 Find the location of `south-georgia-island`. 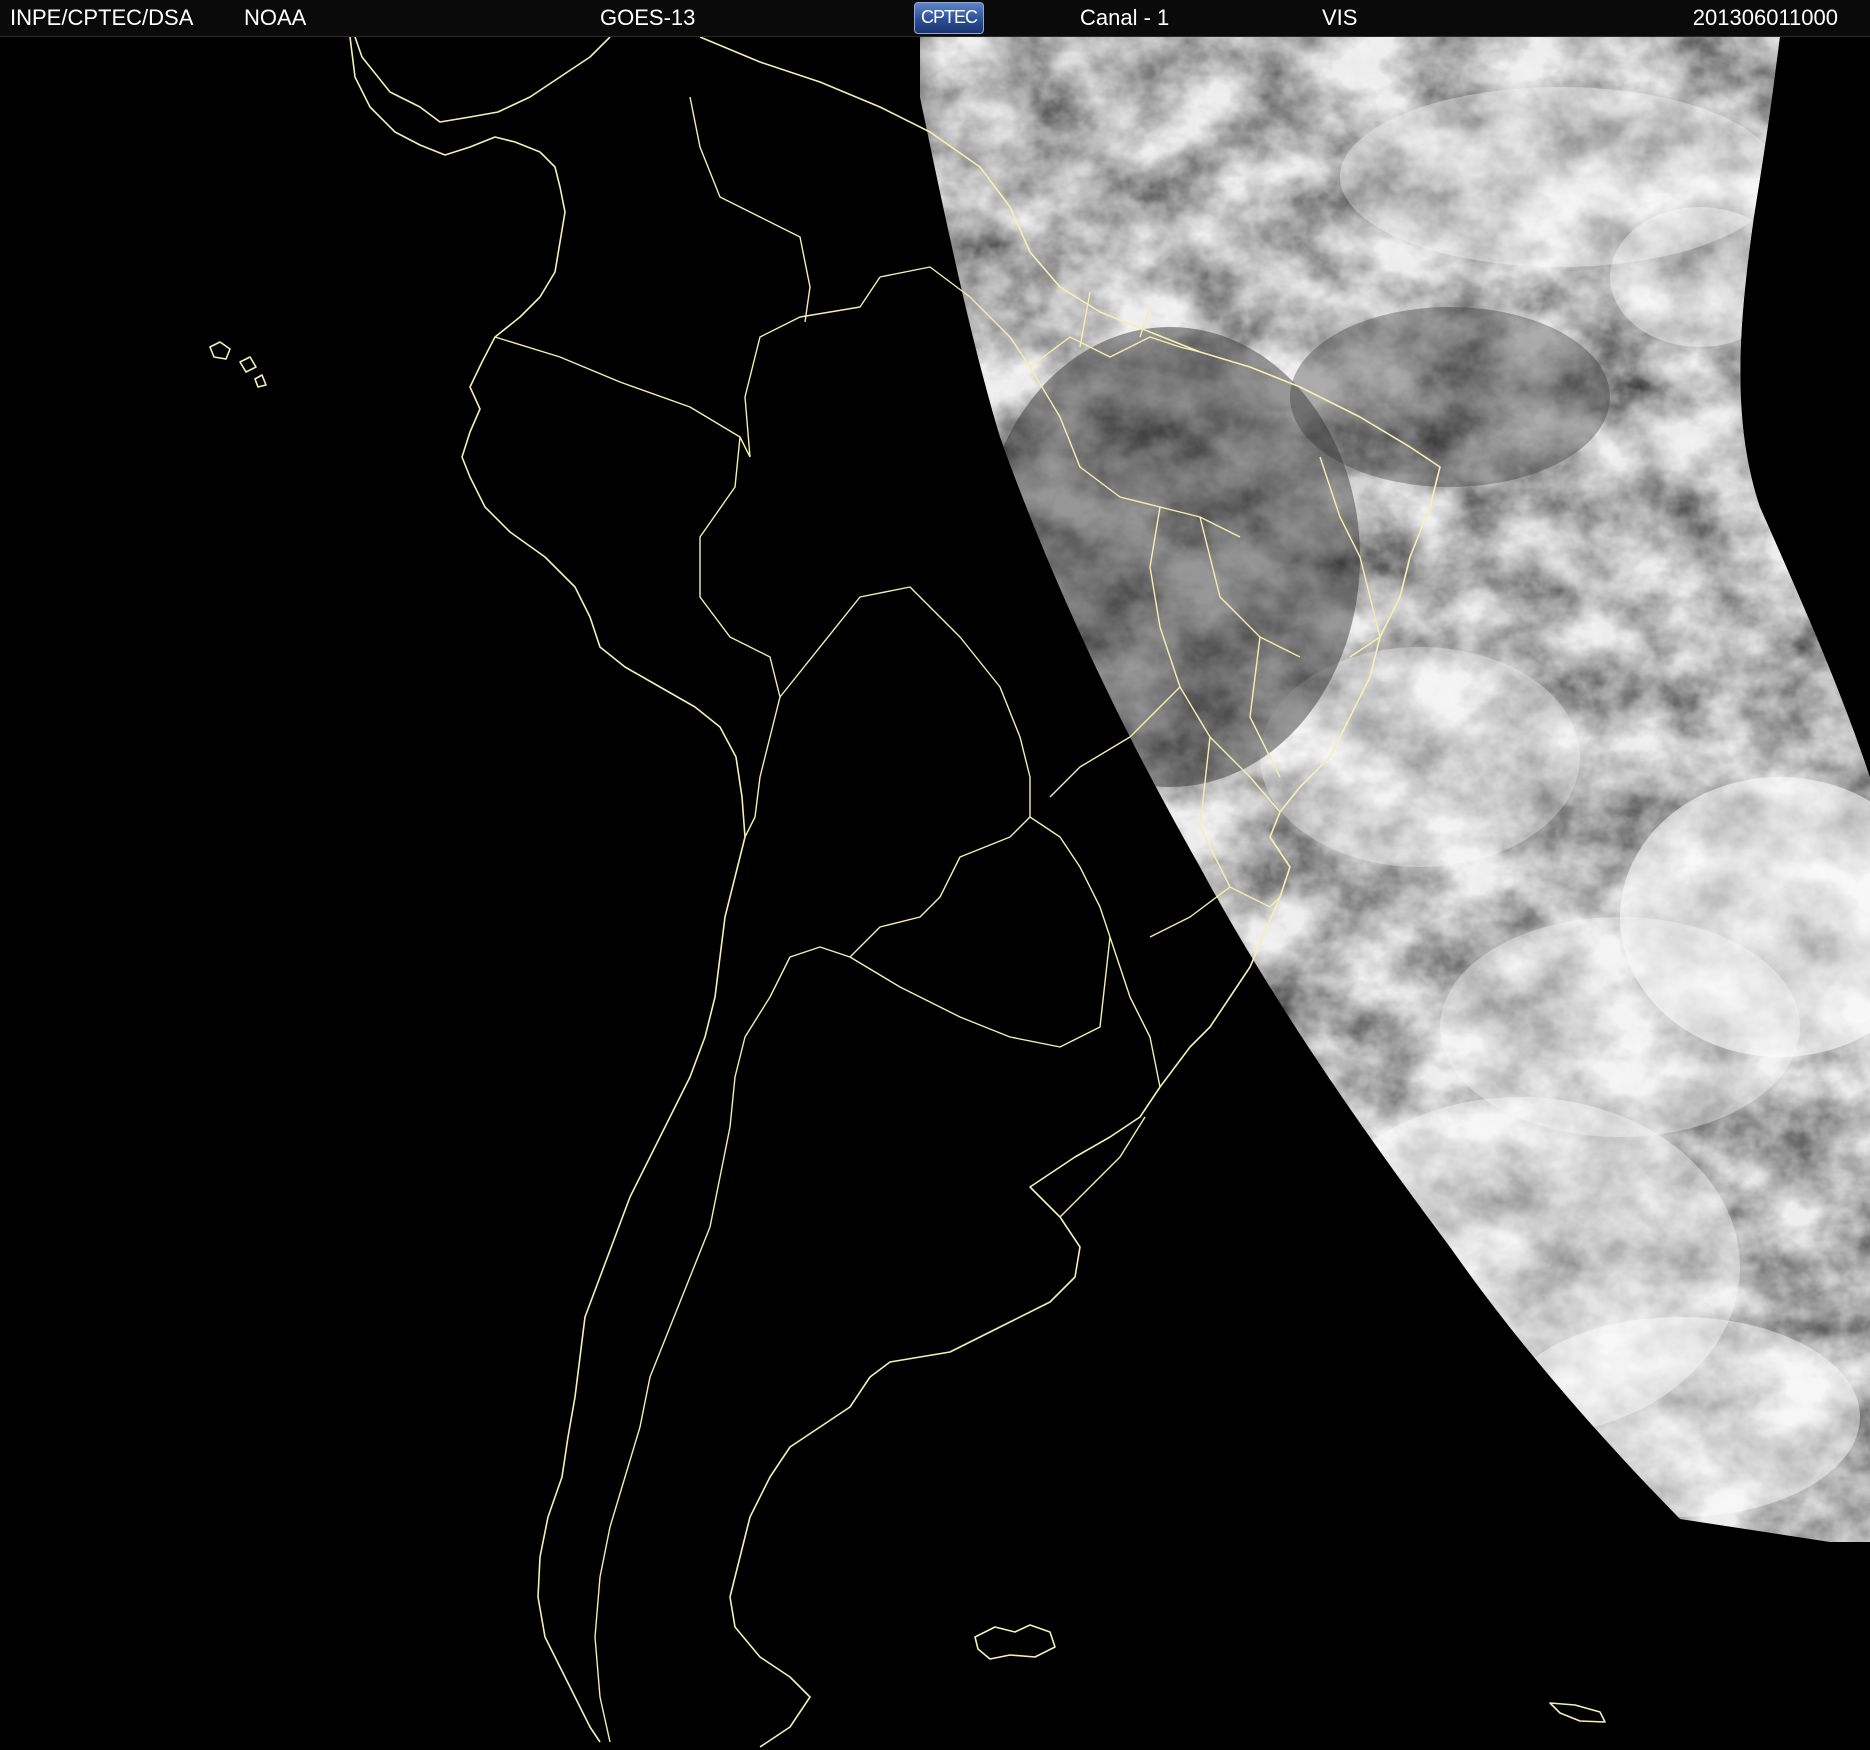

south-georgia-island is located at coordinates (1577, 1712).